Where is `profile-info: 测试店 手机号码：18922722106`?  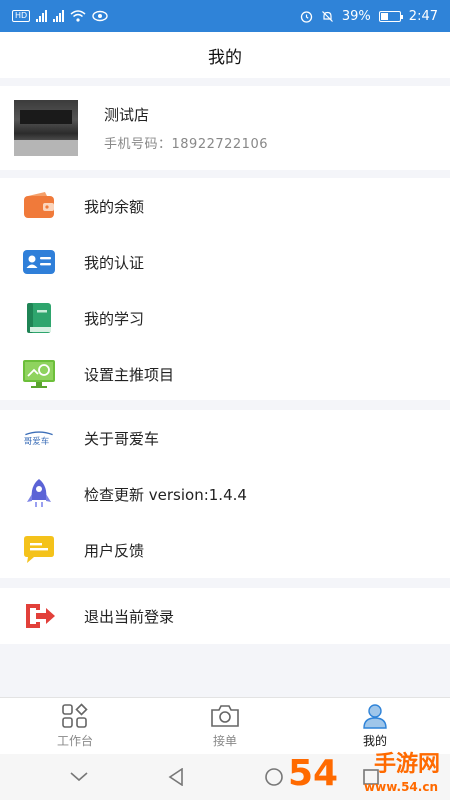 profile-info: 测试店 手机号码：18922722106 is located at coordinates (186, 128).